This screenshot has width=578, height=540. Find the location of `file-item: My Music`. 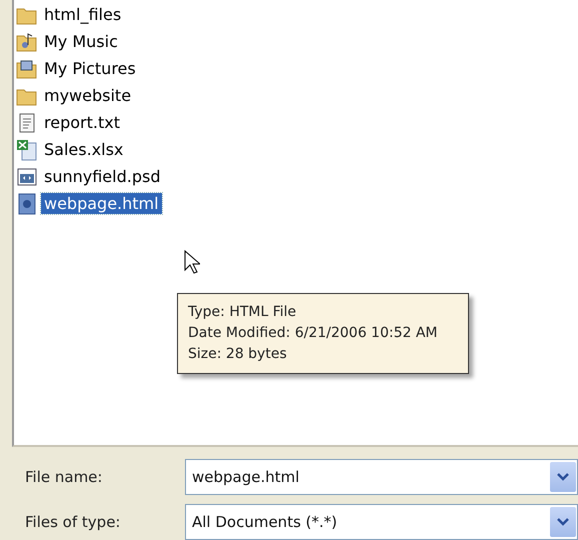

file-item: My Music is located at coordinates (81, 41).